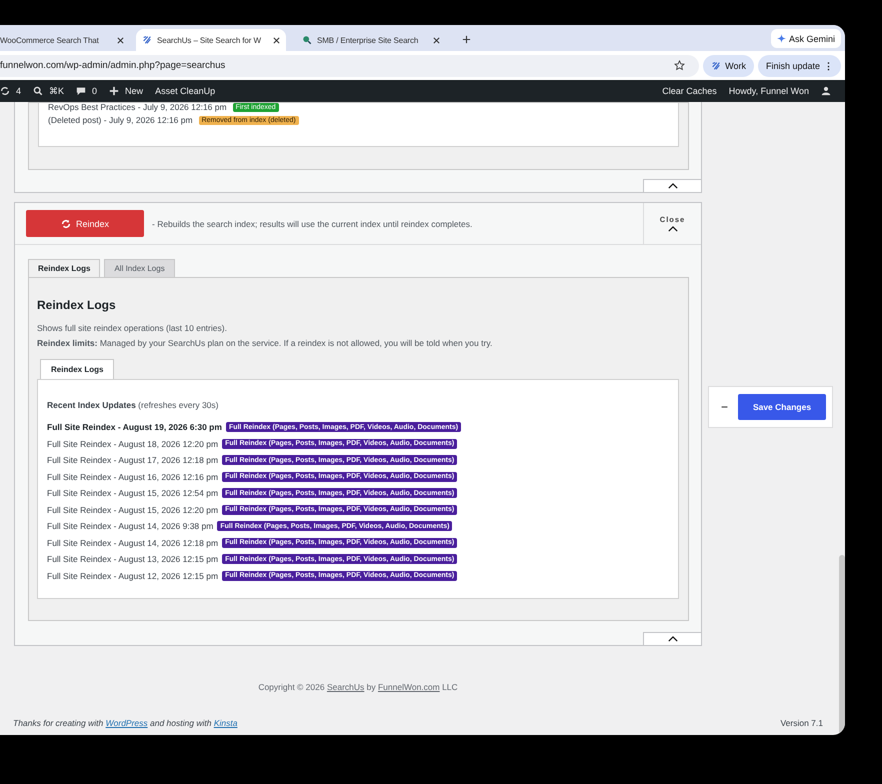 The width and height of the screenshot is (882, 784). Describe the element at coordinates (130, 526) in the screenshot. I see `log-entry-text: Full Site Reindex - August 14, 2026 9:38 pm` at that location.